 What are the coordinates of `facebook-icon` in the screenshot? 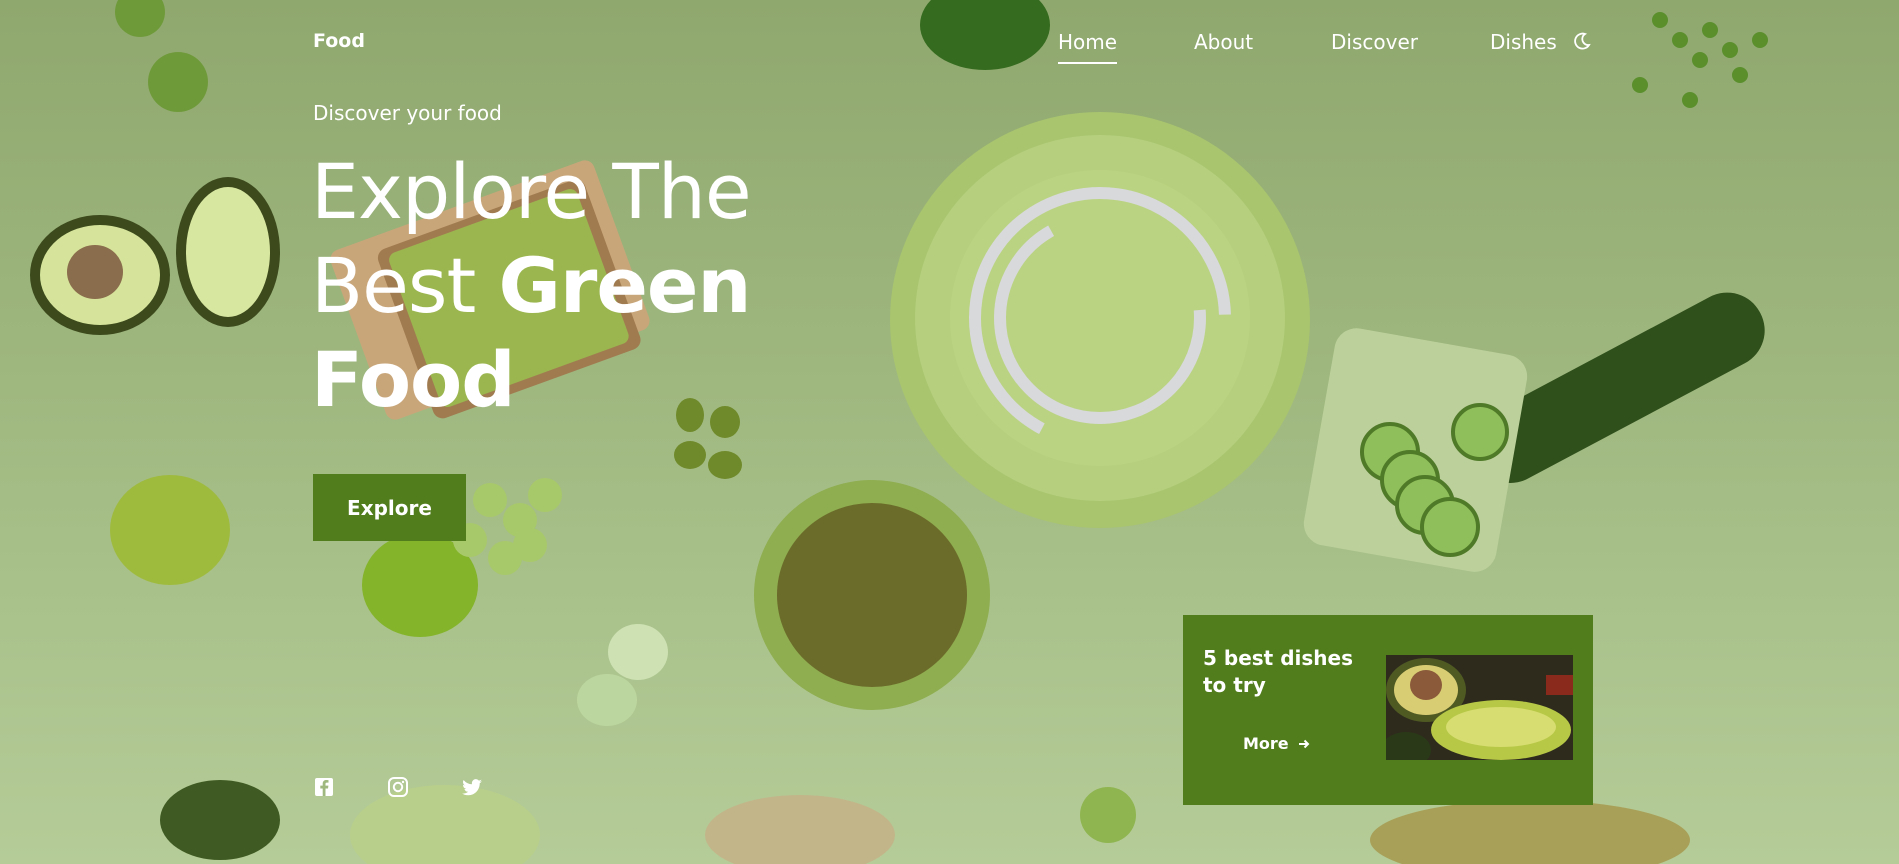 It's located at (324, 787).